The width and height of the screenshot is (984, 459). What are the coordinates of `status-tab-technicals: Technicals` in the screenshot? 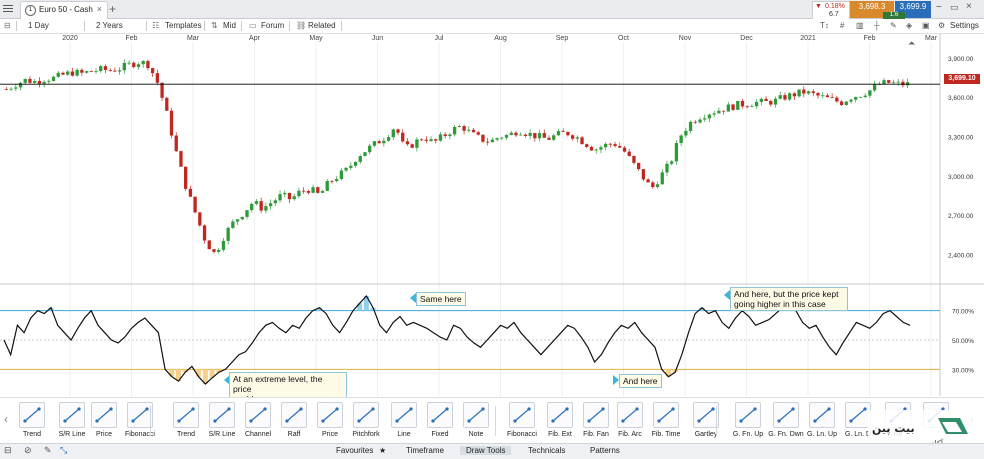 It's located at (546, 450).